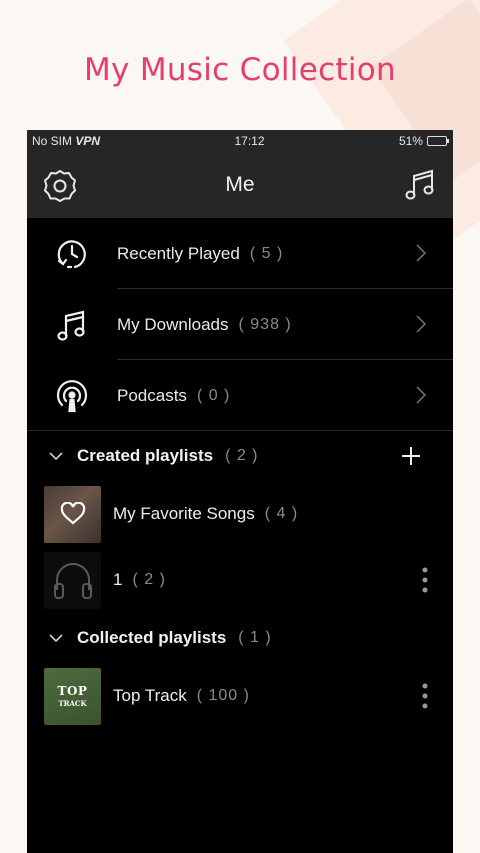 This screenshot has width=480, height=853. I want to click on podcast-icon, so click(72, 396).